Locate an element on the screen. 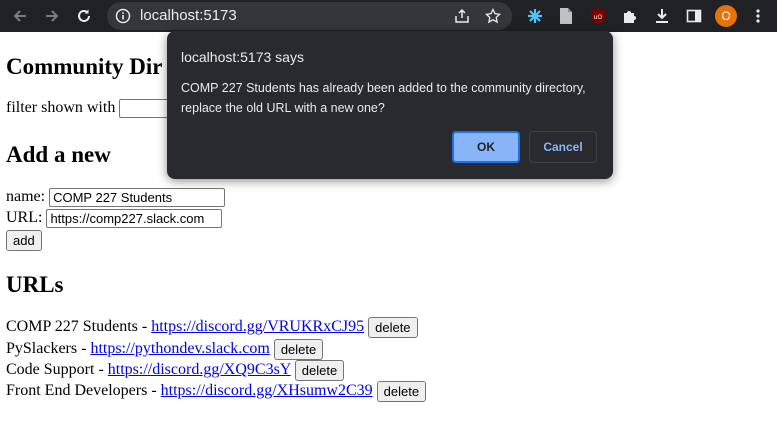 Image resolution: width=777 pixels, height=437 pixels. extension-ublock-icon: uO is located at coordinates (598, 16).